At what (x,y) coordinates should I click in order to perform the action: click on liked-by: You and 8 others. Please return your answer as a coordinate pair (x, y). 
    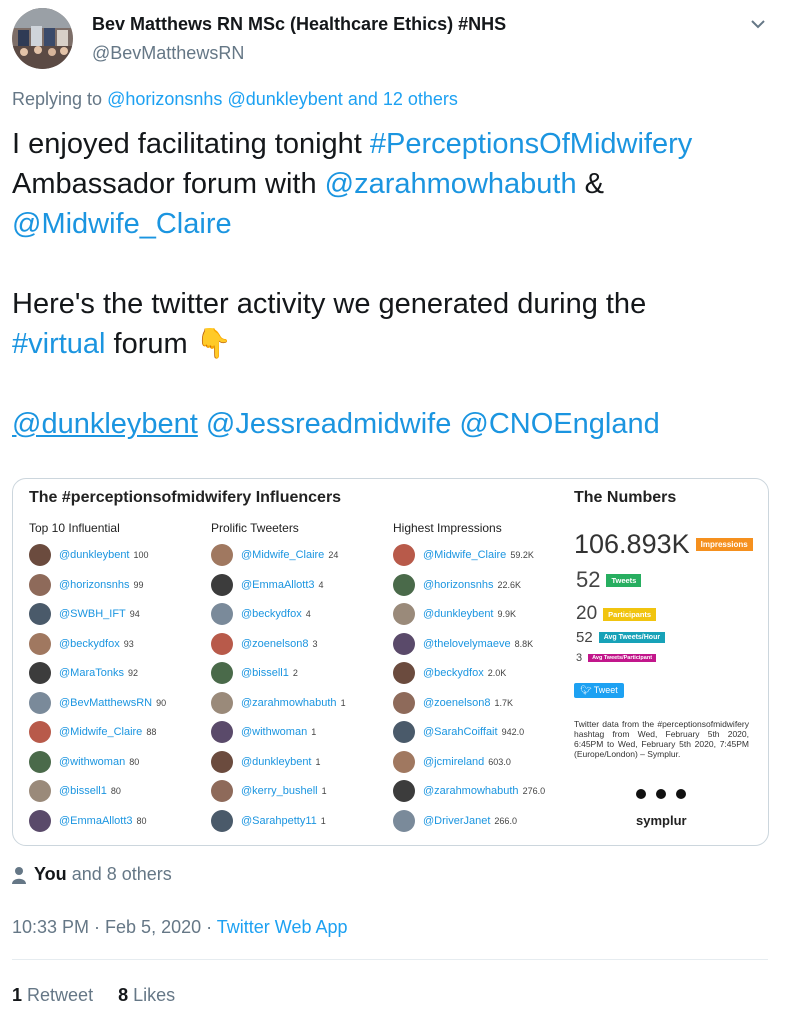
    Looking at the image, I should click on (92, 874).